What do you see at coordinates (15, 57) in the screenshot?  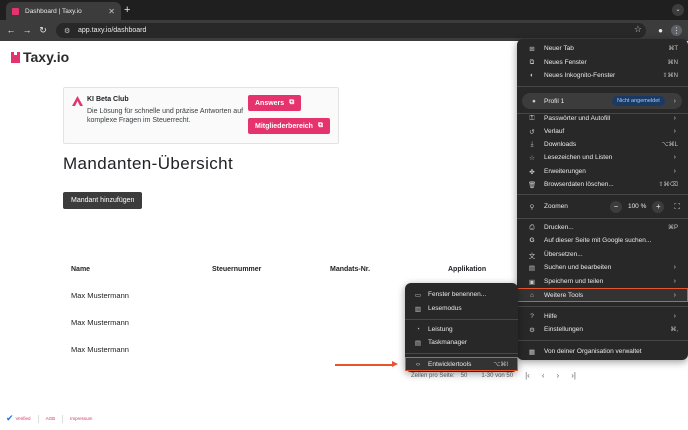 I see `taxy-logo-icon` at bounding box center [15, 57].